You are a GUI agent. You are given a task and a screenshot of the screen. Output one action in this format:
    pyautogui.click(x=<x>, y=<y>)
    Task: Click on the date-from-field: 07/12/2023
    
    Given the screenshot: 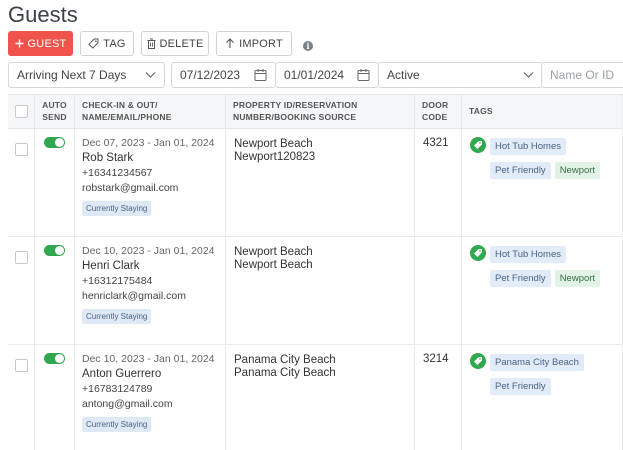 What is the action you would take?
    pyautogui.click(x=223, y=75)
    